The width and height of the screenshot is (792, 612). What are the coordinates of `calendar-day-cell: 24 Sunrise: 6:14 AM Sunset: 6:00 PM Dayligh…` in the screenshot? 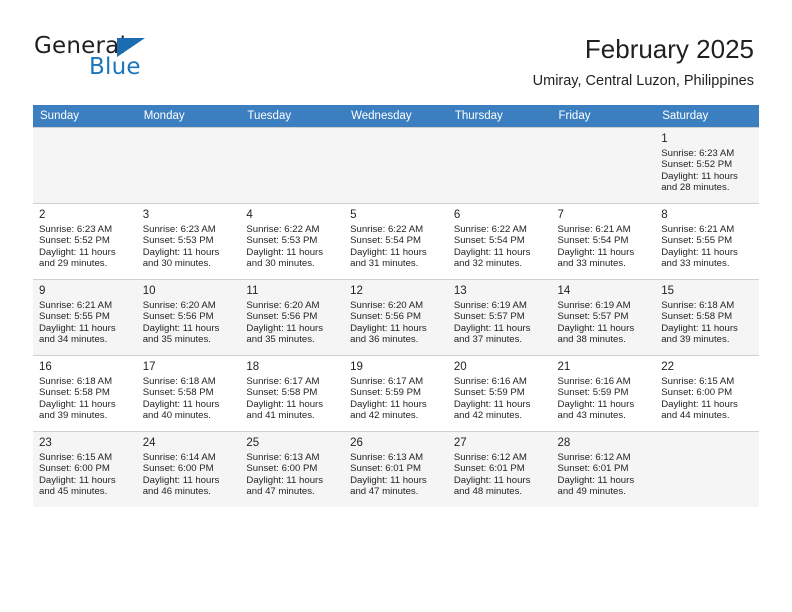 It's located at (188, 469).